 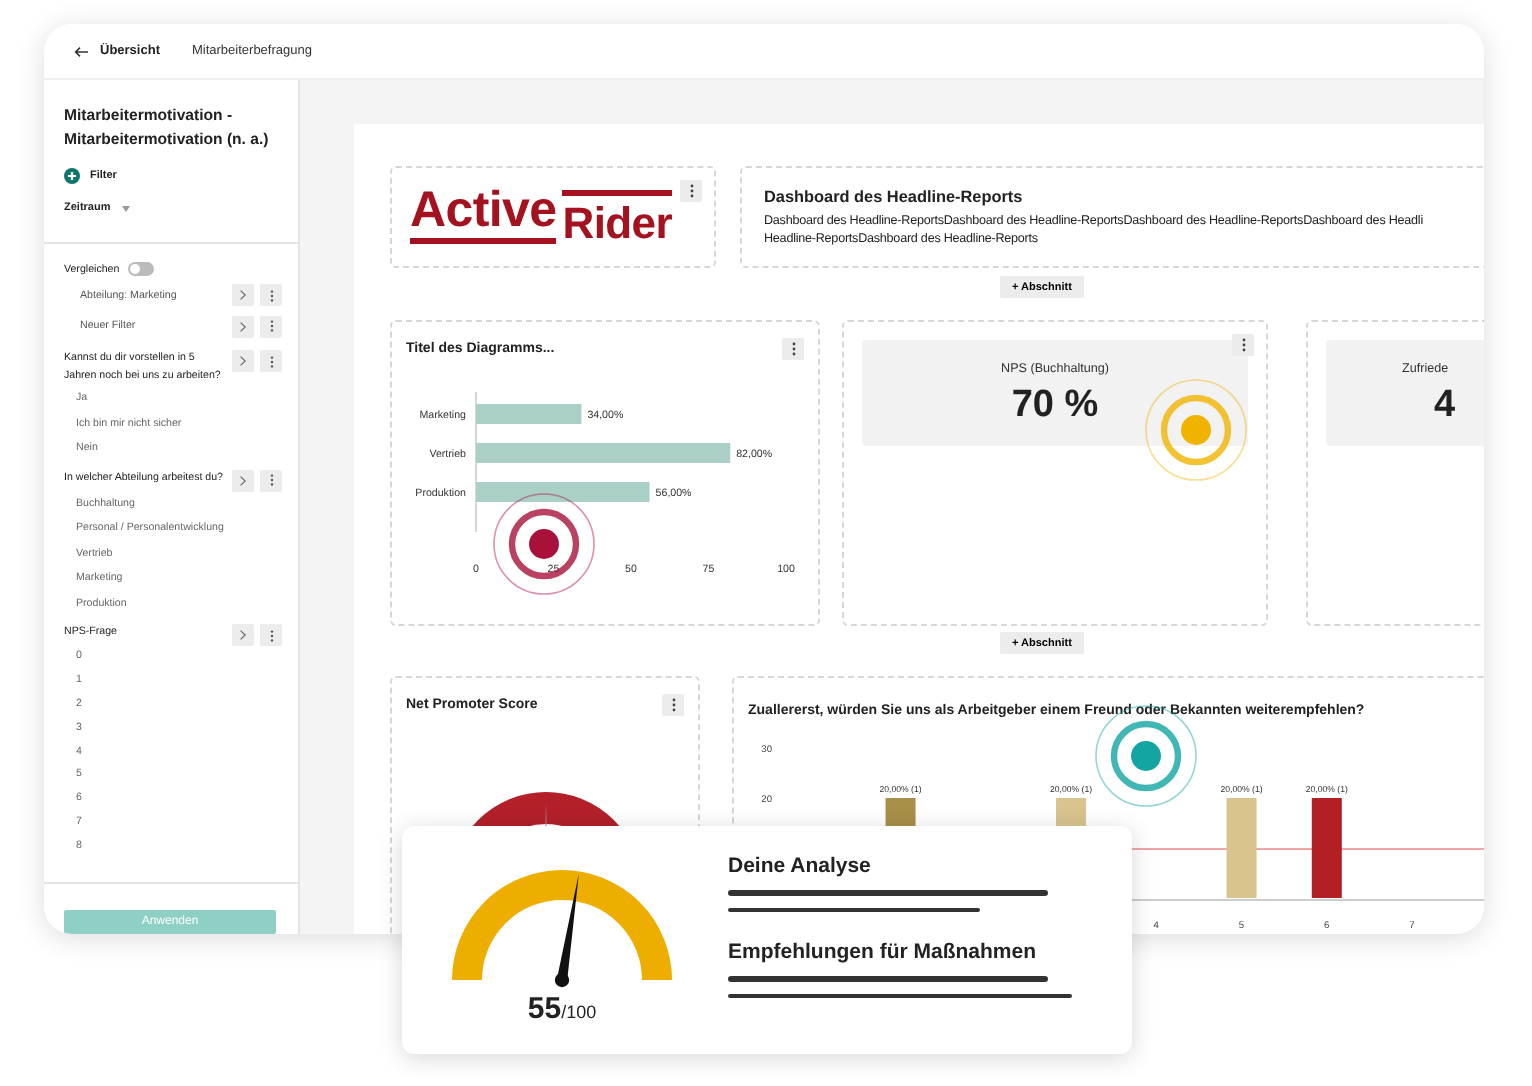 What do you see at coordinates (126, 208) in the screenshot?
I see `caret-icon` at bounding box center [126, 208].